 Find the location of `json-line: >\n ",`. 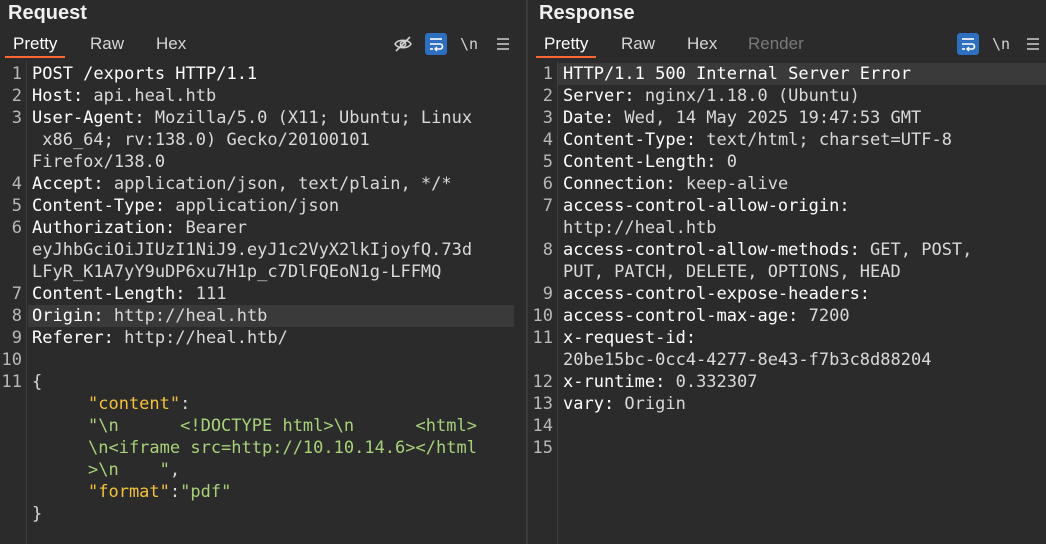

json-line: >\n ", is located at coordinates (134, 470).